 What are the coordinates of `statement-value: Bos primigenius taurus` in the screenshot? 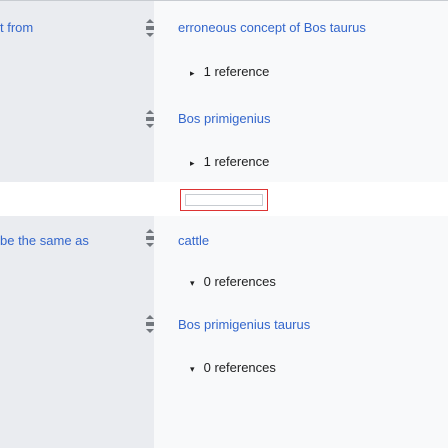 It's located at (244, 324).